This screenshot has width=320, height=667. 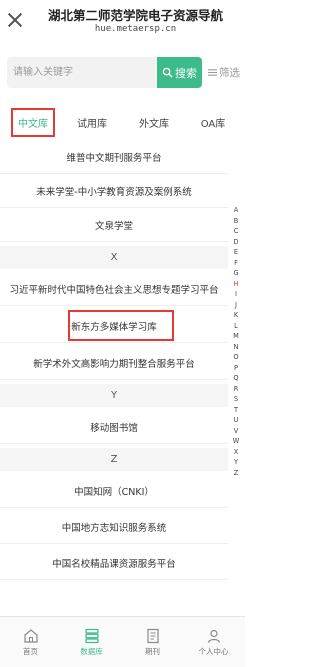 I want to click on nav-profile: 个人中心, so click(x=213, y=642).